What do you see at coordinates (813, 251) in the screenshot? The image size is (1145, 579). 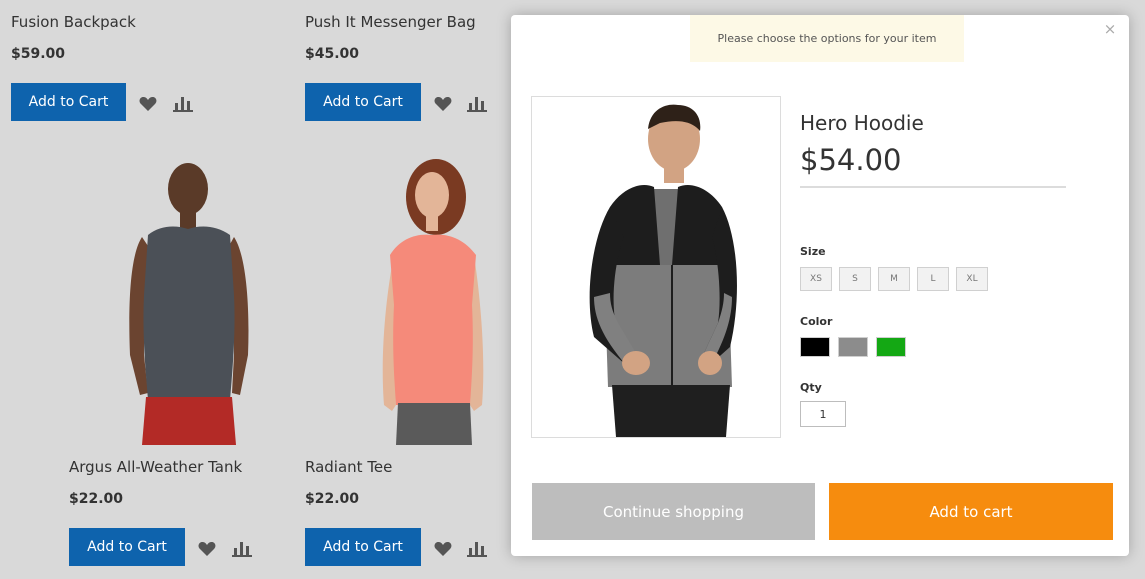 I see `size-label: Size` at bounding box center [813, 251].